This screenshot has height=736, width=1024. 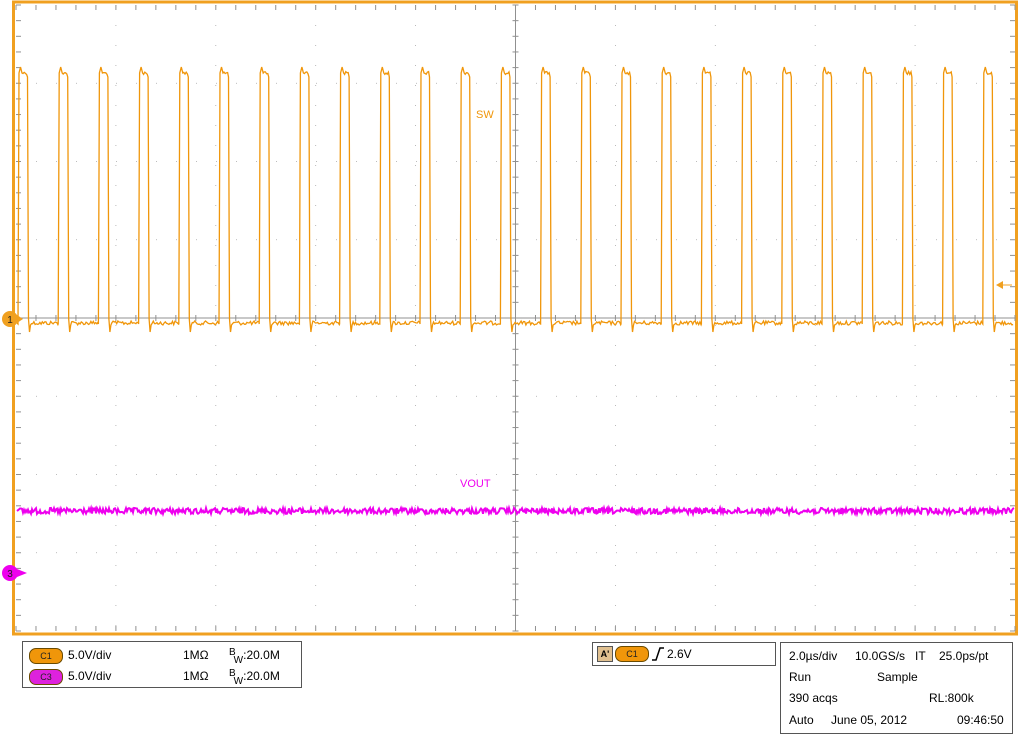 I want to click on ch1-impedance: 1MΩ, so click(x=196, y=655).